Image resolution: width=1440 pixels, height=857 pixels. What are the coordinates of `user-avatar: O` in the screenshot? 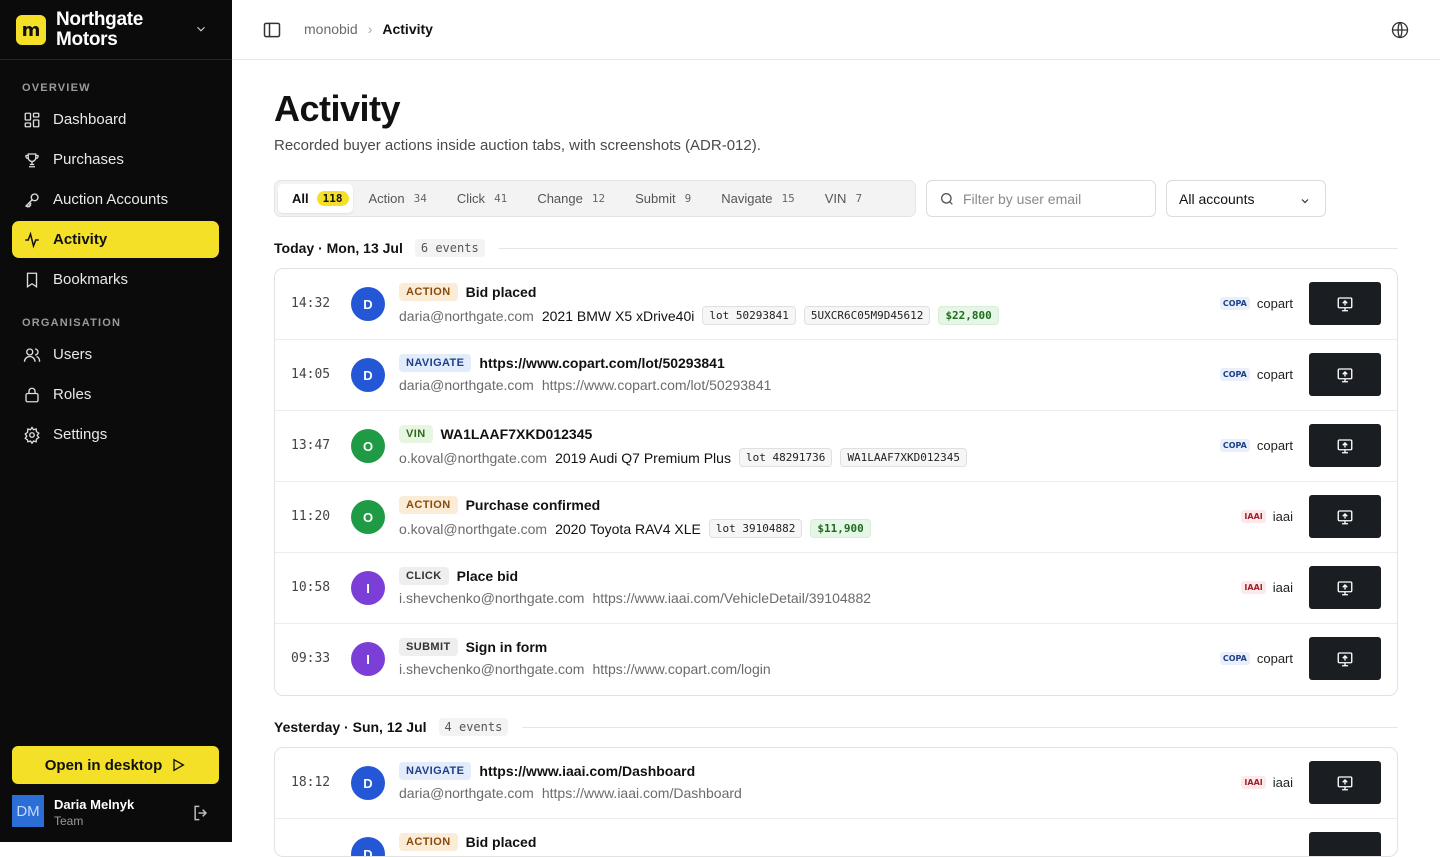 It's located at (368, 446).